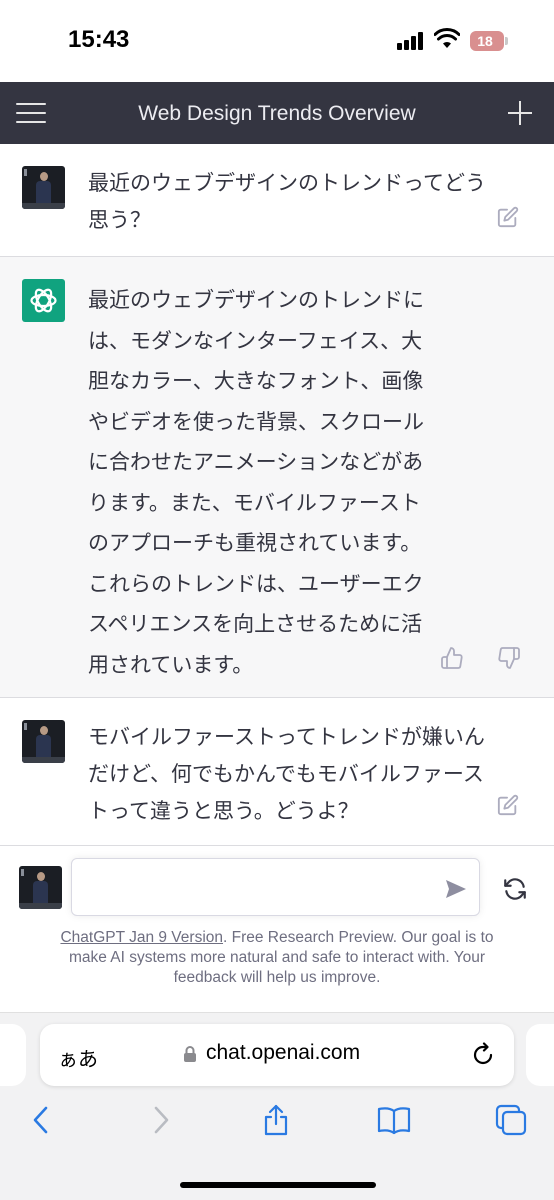 The width and height of the screenshot is (554, 1200). What do you see at coordinates (43, 300) in the screenshot?
I see `chatgpt-logo-icon` at bounding box center [43, 300].